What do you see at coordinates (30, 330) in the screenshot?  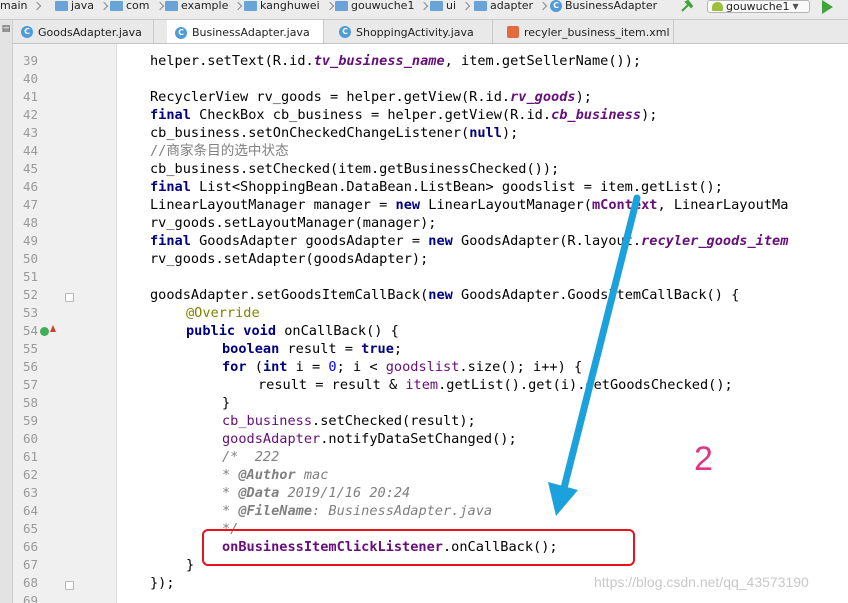 I see `line-number: 54` at bounding box center [30, 330].